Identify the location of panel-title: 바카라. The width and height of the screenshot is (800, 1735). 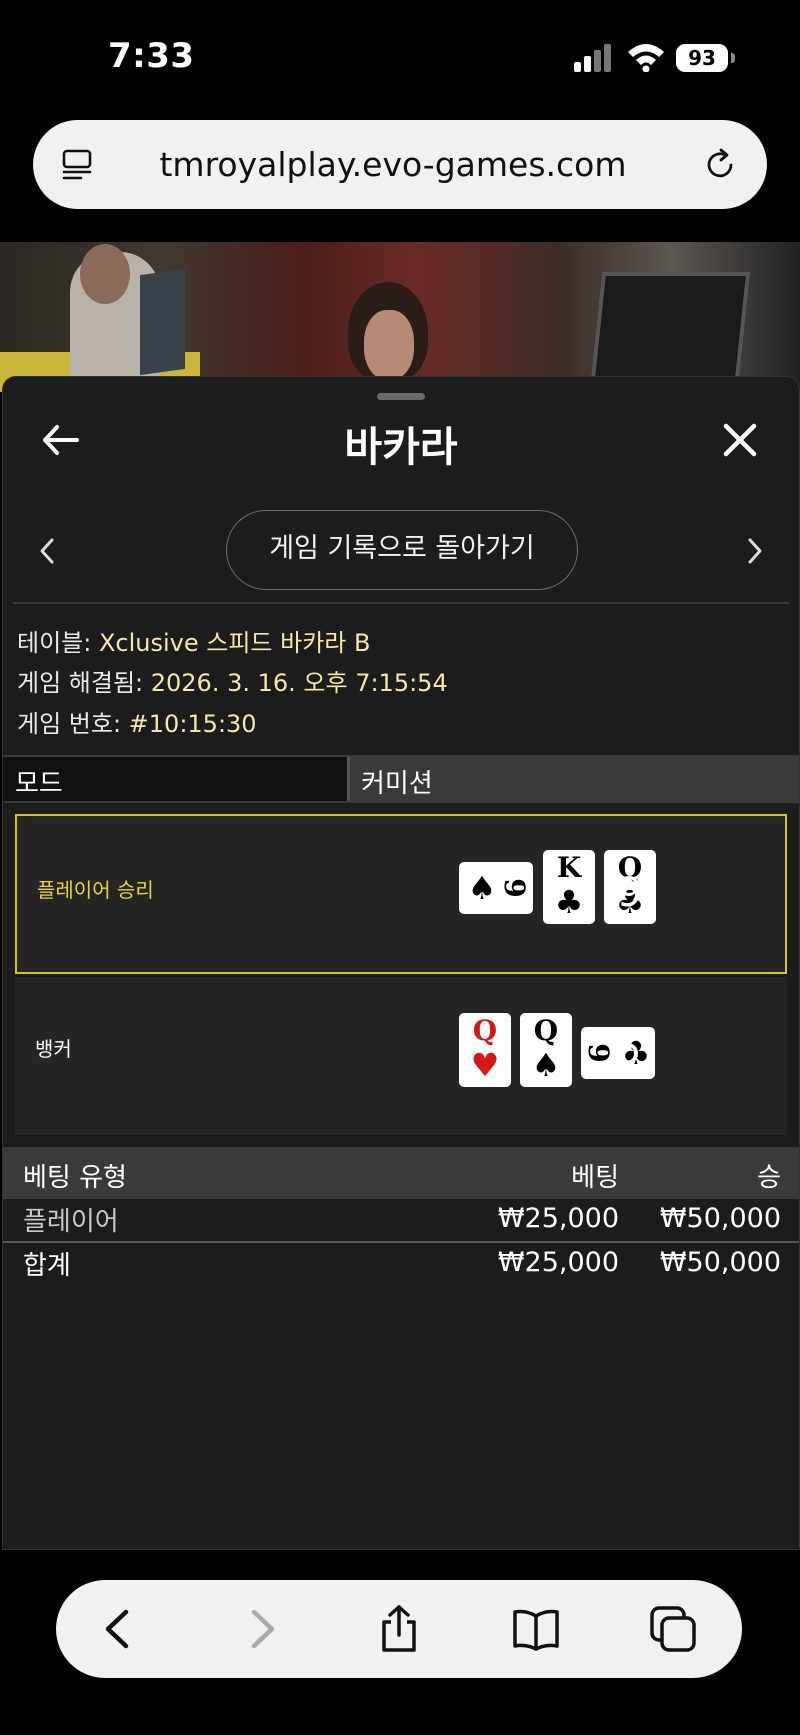
(401, 447).